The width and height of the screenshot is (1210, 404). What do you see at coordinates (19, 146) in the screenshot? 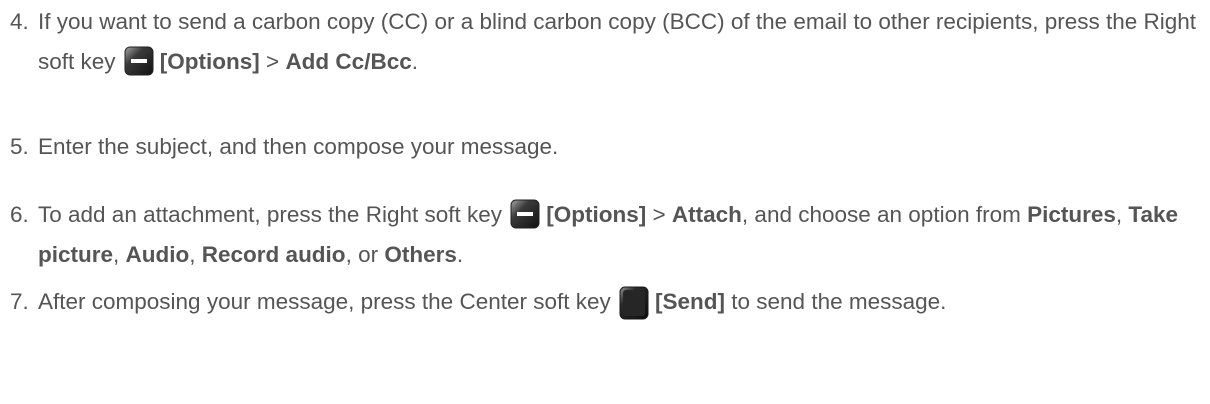
I see `step-number: 5.` at bounding box center [19, 146].